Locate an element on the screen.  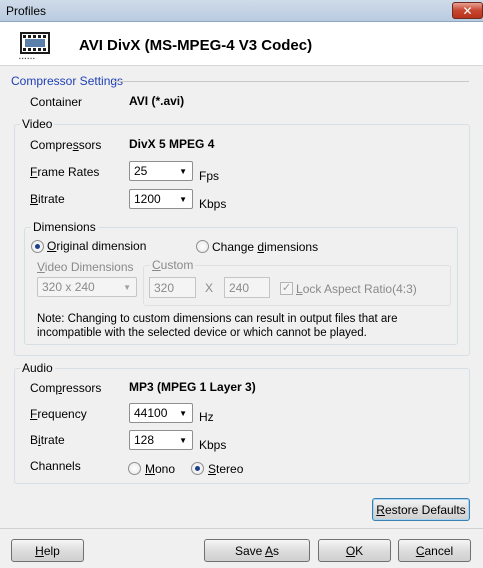
window-title: Profiles is located at coordinates (26, 11).